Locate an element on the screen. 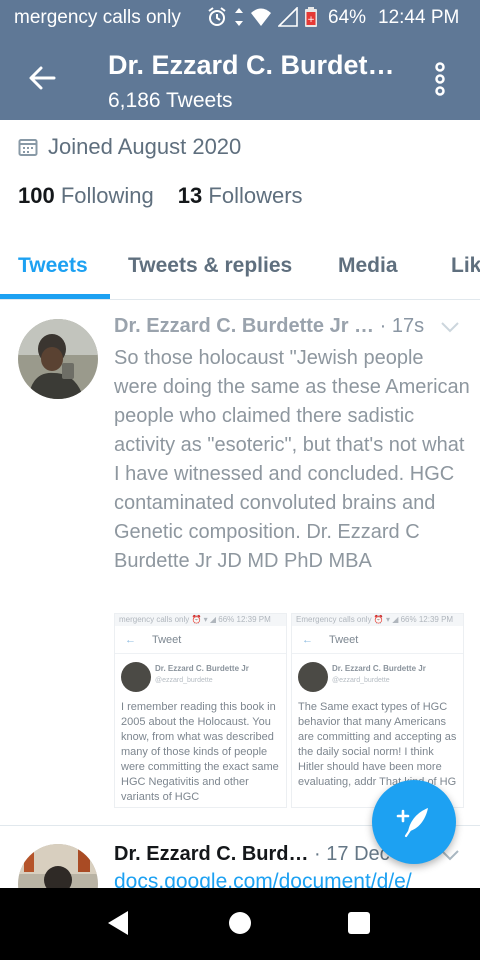 This screenshot has height=960, width=480. nav-recents-icon is located at coordinates (359, 923).